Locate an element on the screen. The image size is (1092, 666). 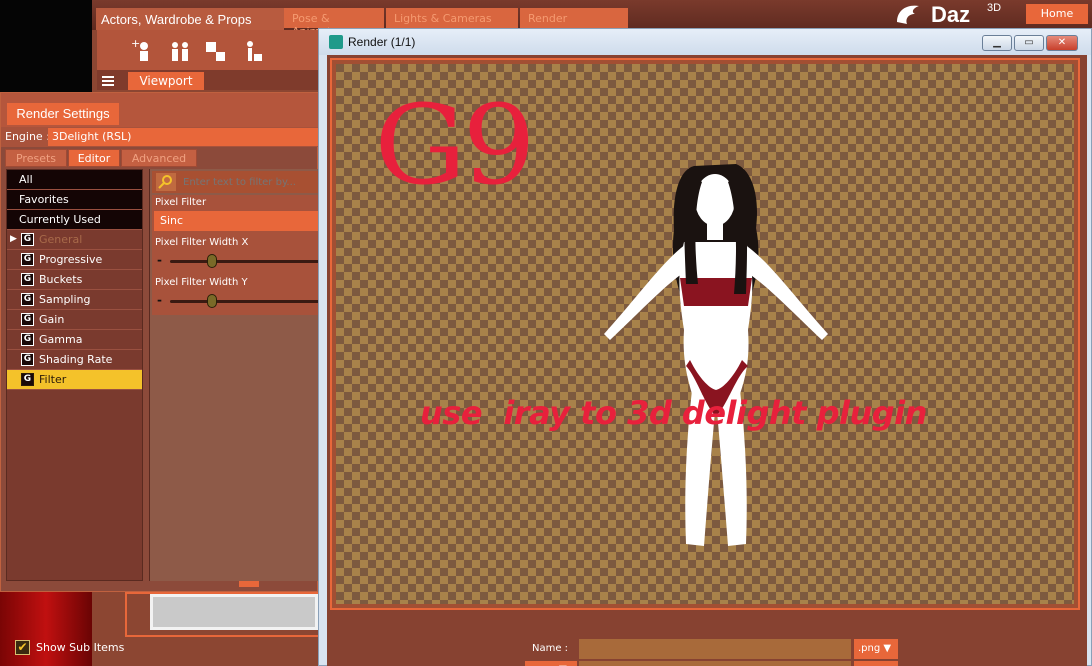
tab-editor: Editor is located at coordinates (94, 158).